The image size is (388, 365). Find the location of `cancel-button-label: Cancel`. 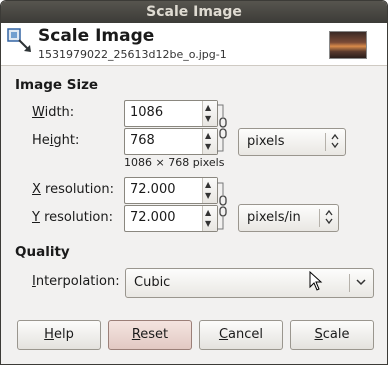

cancel-button-label: Cancel is located at coordinates (241, 334).